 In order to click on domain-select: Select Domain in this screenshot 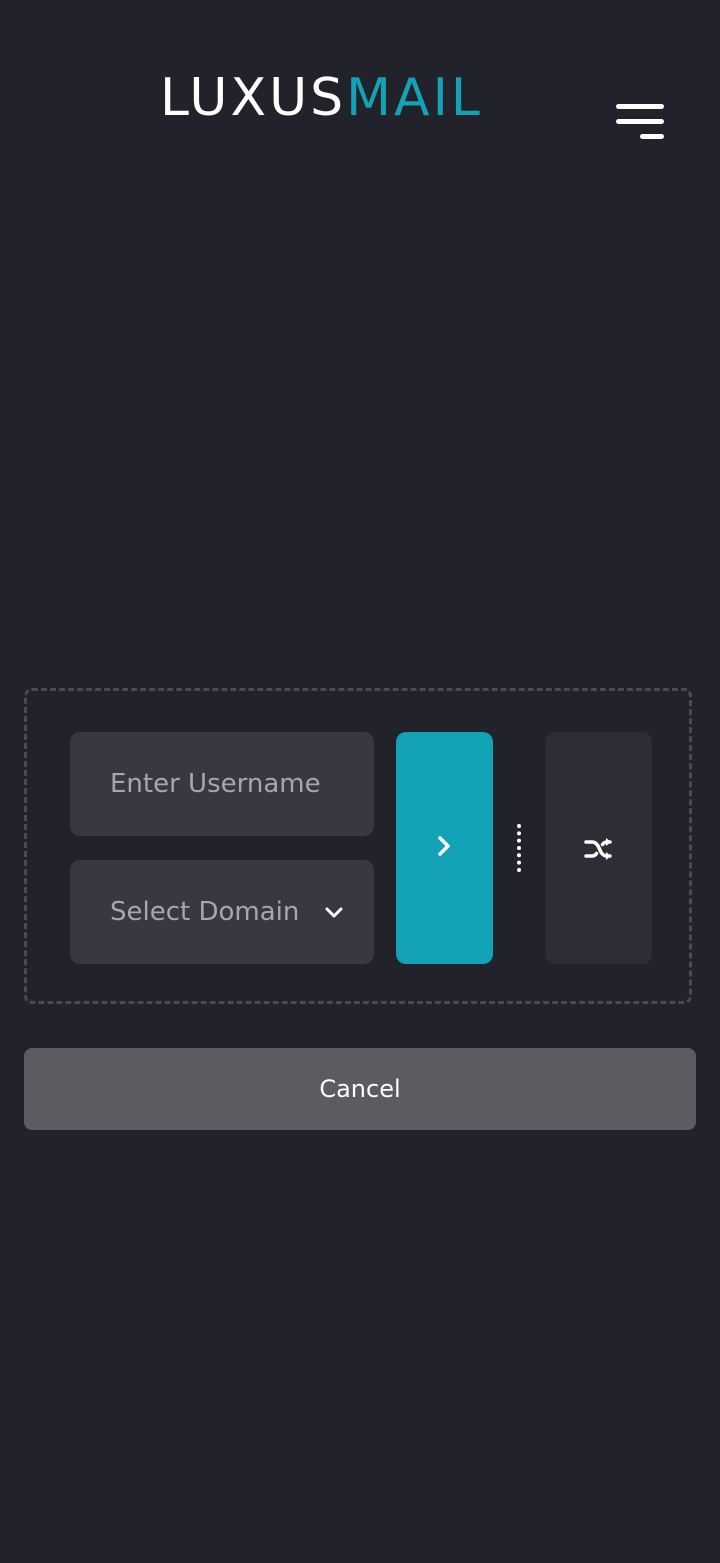, I will do `click(222, 912)`.